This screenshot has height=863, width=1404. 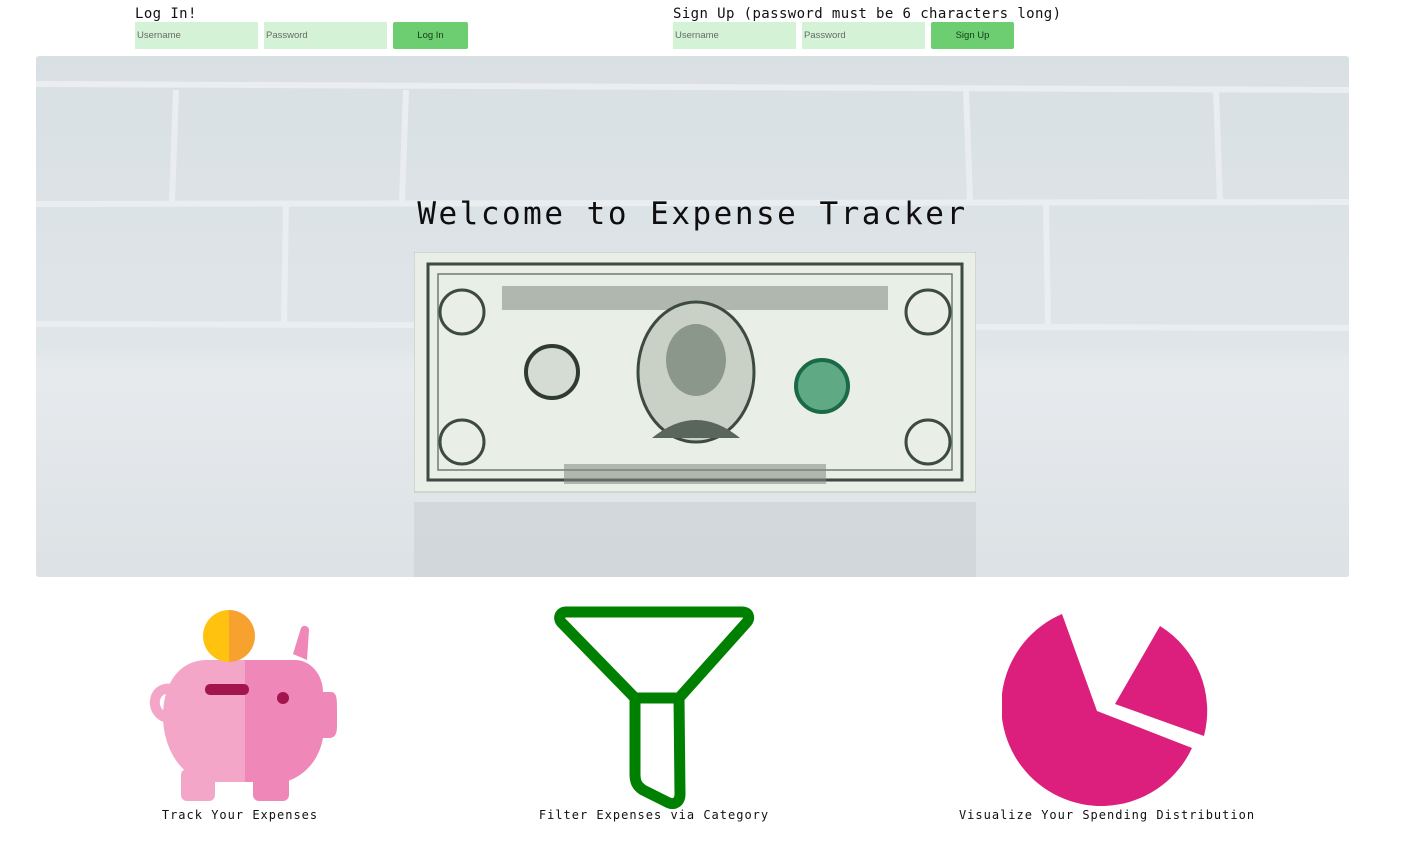 I want to click on signup-password-input, so click(x=863, y=35).